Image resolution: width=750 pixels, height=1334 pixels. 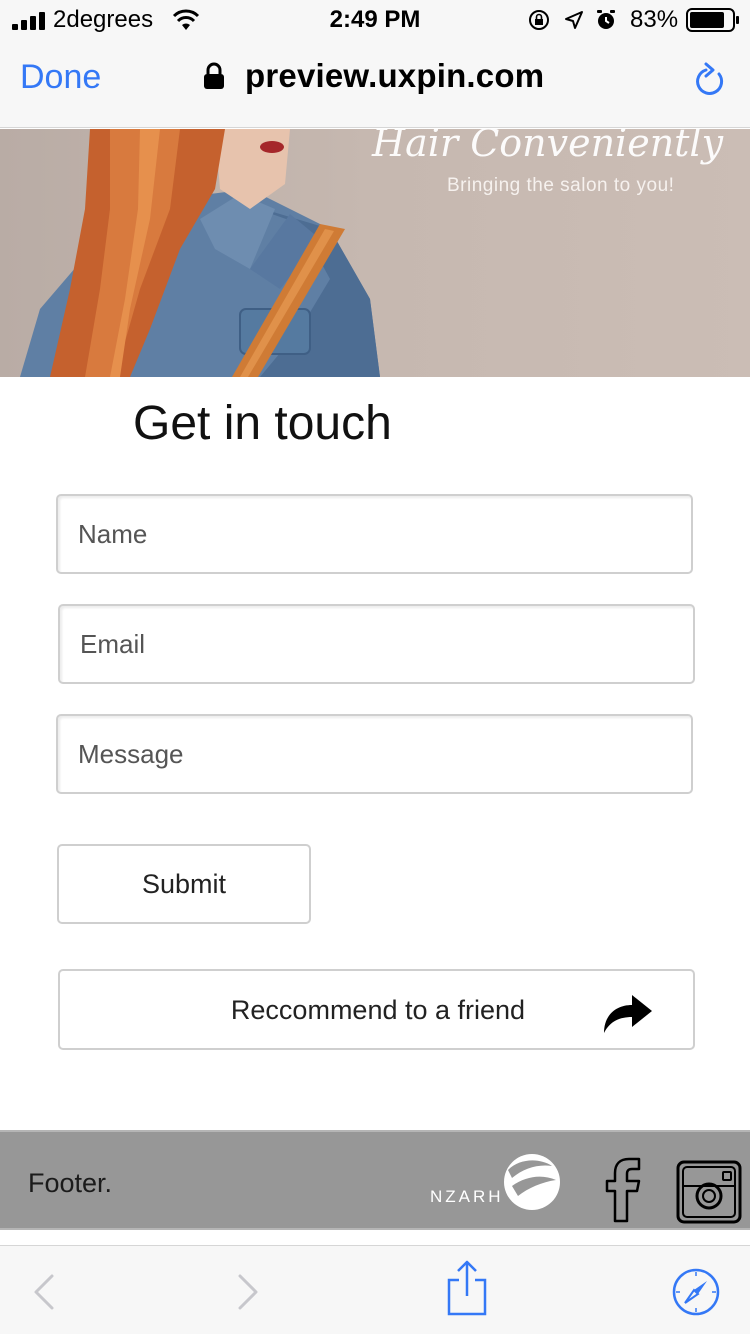 What do you see at coordinates (395, 75) in the screenshot?
I see `url-text: preview.uxpin.com` at bounding box center [395, 75].